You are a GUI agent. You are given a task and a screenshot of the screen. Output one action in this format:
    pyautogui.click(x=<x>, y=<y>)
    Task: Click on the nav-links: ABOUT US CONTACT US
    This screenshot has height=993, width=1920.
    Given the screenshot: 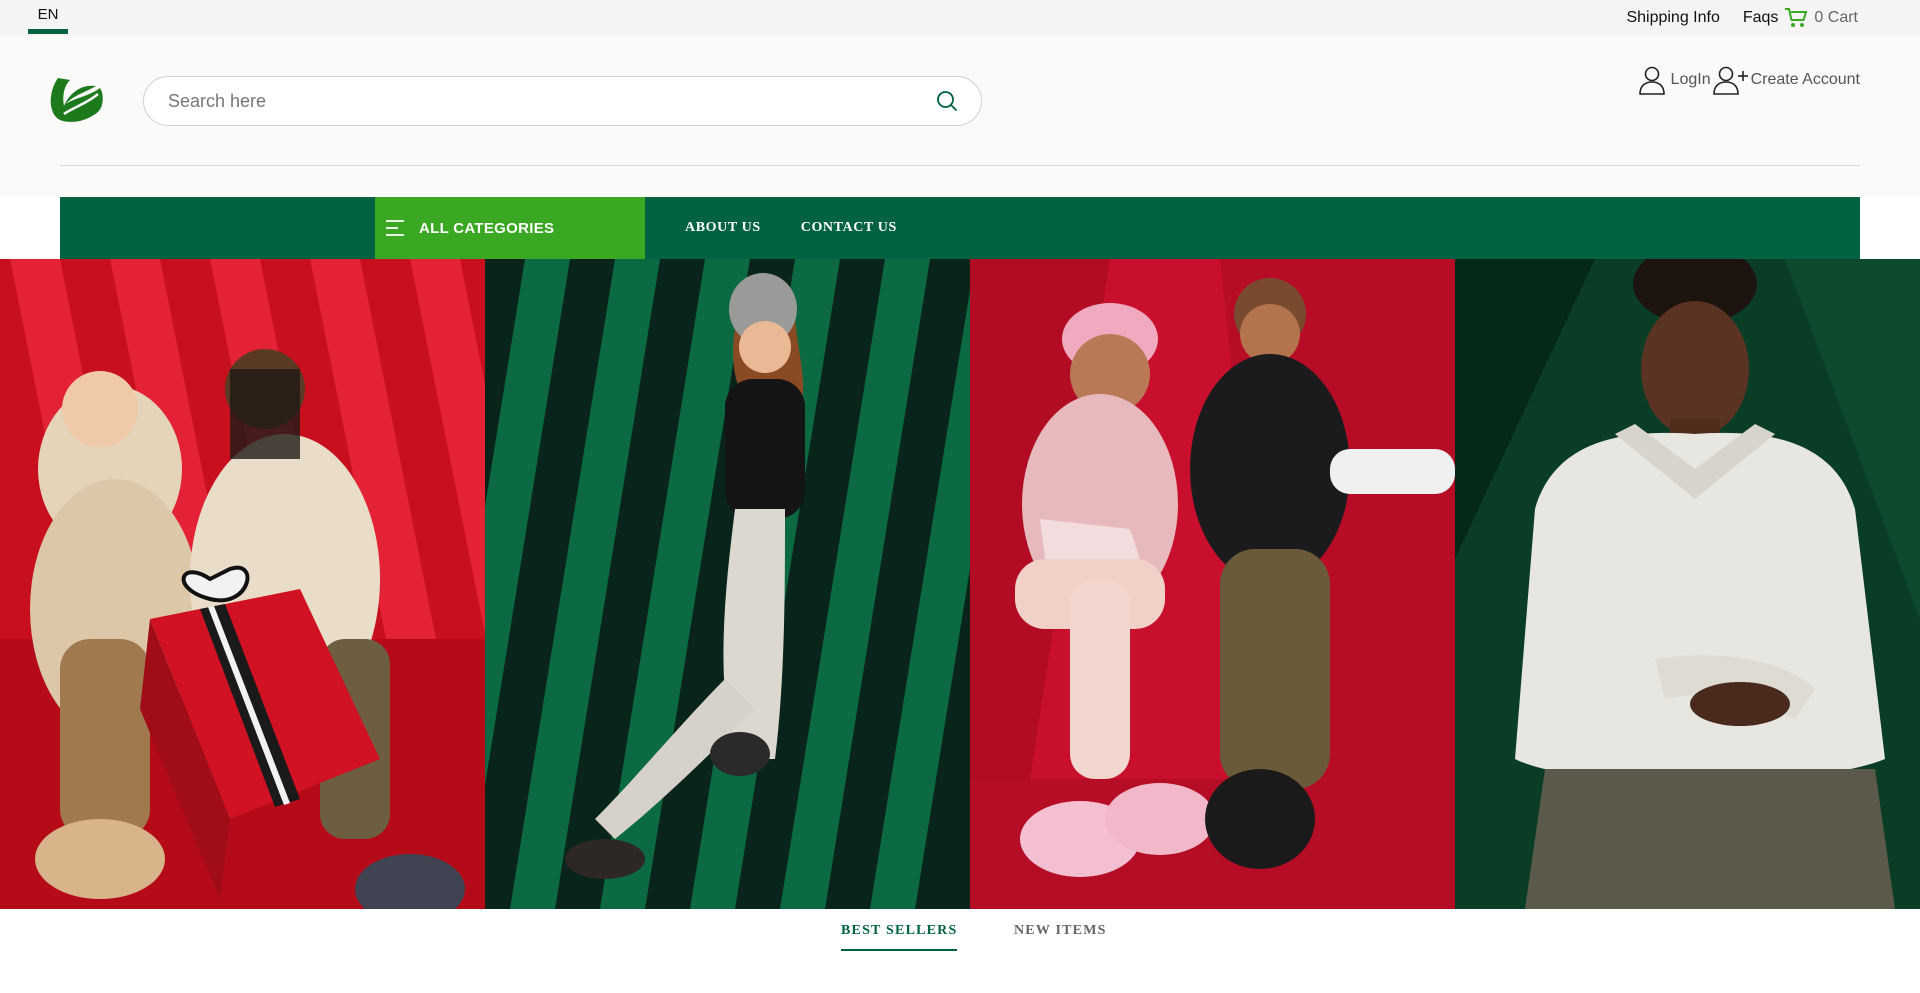 What is the action you would take?
    pyautogui.click(x=791, y=228)
    